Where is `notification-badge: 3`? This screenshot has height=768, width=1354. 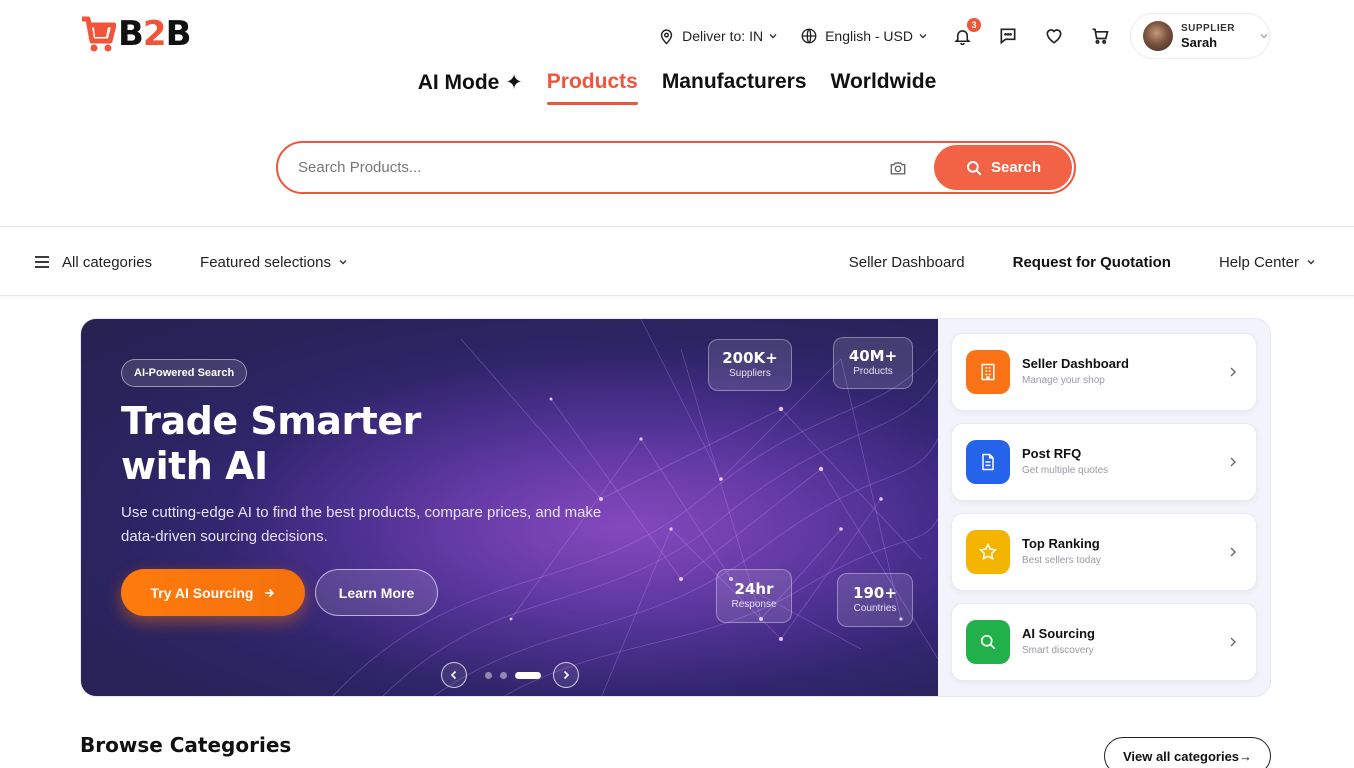 notification-badge: 3 is located at coordinates (974, 25).